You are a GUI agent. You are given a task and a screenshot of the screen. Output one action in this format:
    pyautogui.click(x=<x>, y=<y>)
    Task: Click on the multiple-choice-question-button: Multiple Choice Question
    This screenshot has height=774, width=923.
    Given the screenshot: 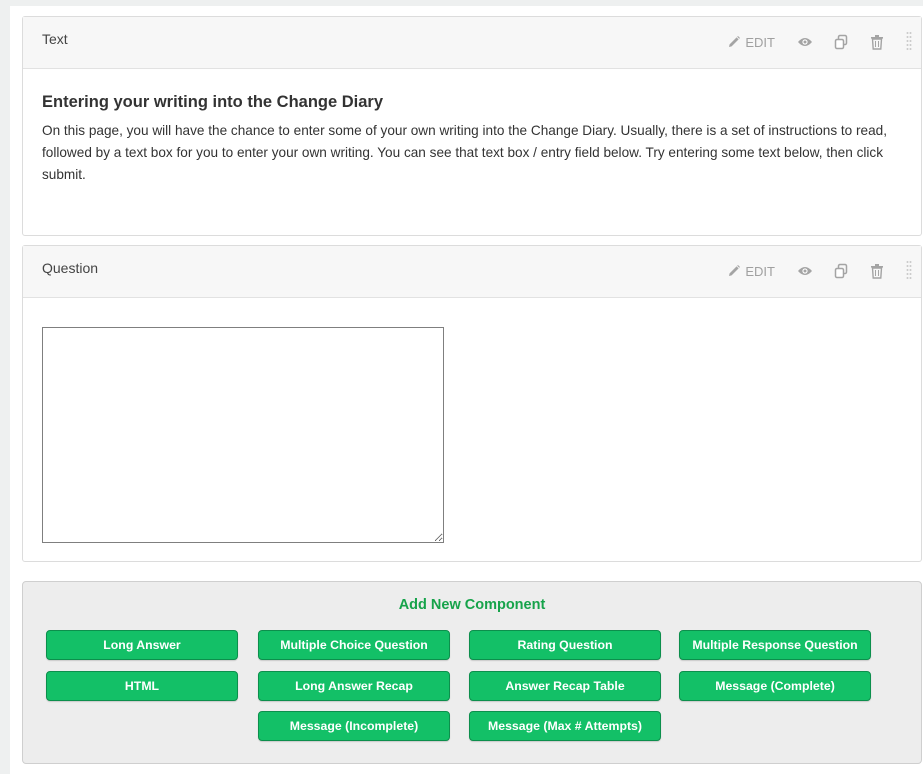 What is the action you would take?
    pyautogui.click(x=354, y=645)
    